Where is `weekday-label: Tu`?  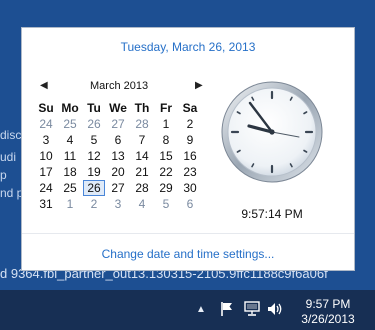
weekday-label: Tu is located at coordinates (94, 108).